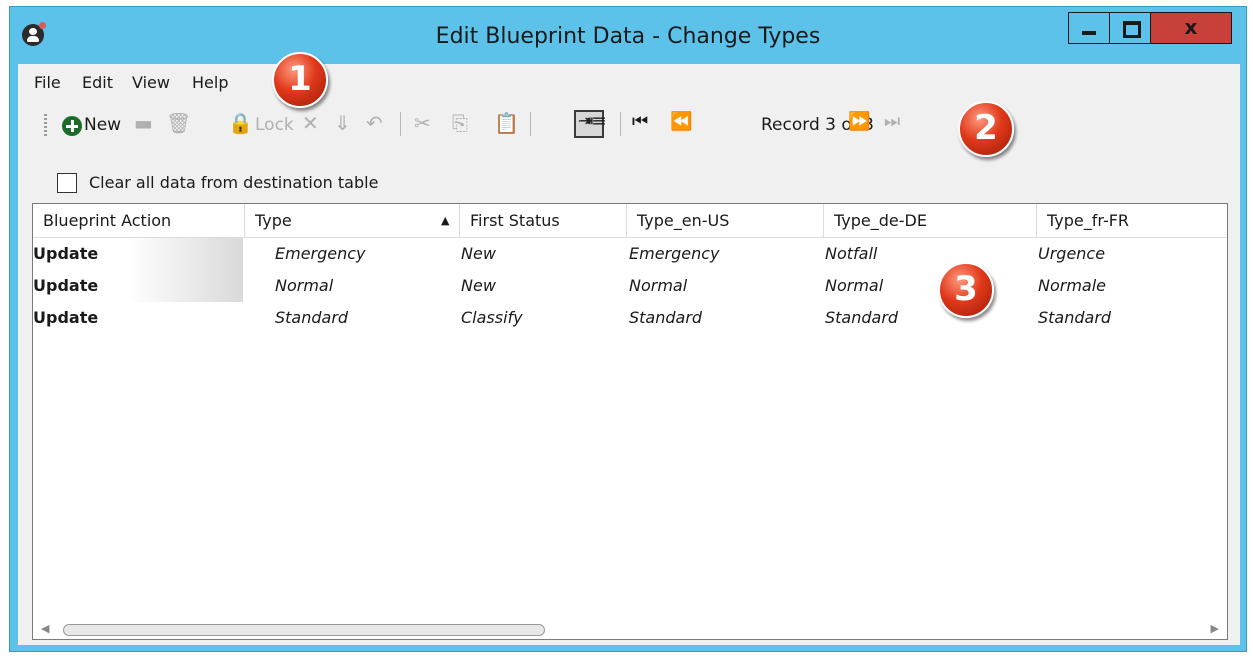 The width and height of the screenshot is (1253, 662). Describe the element at coordinates (851, 254) in the screenshot. I see `cell-type-de-de: Notfall` at that location.